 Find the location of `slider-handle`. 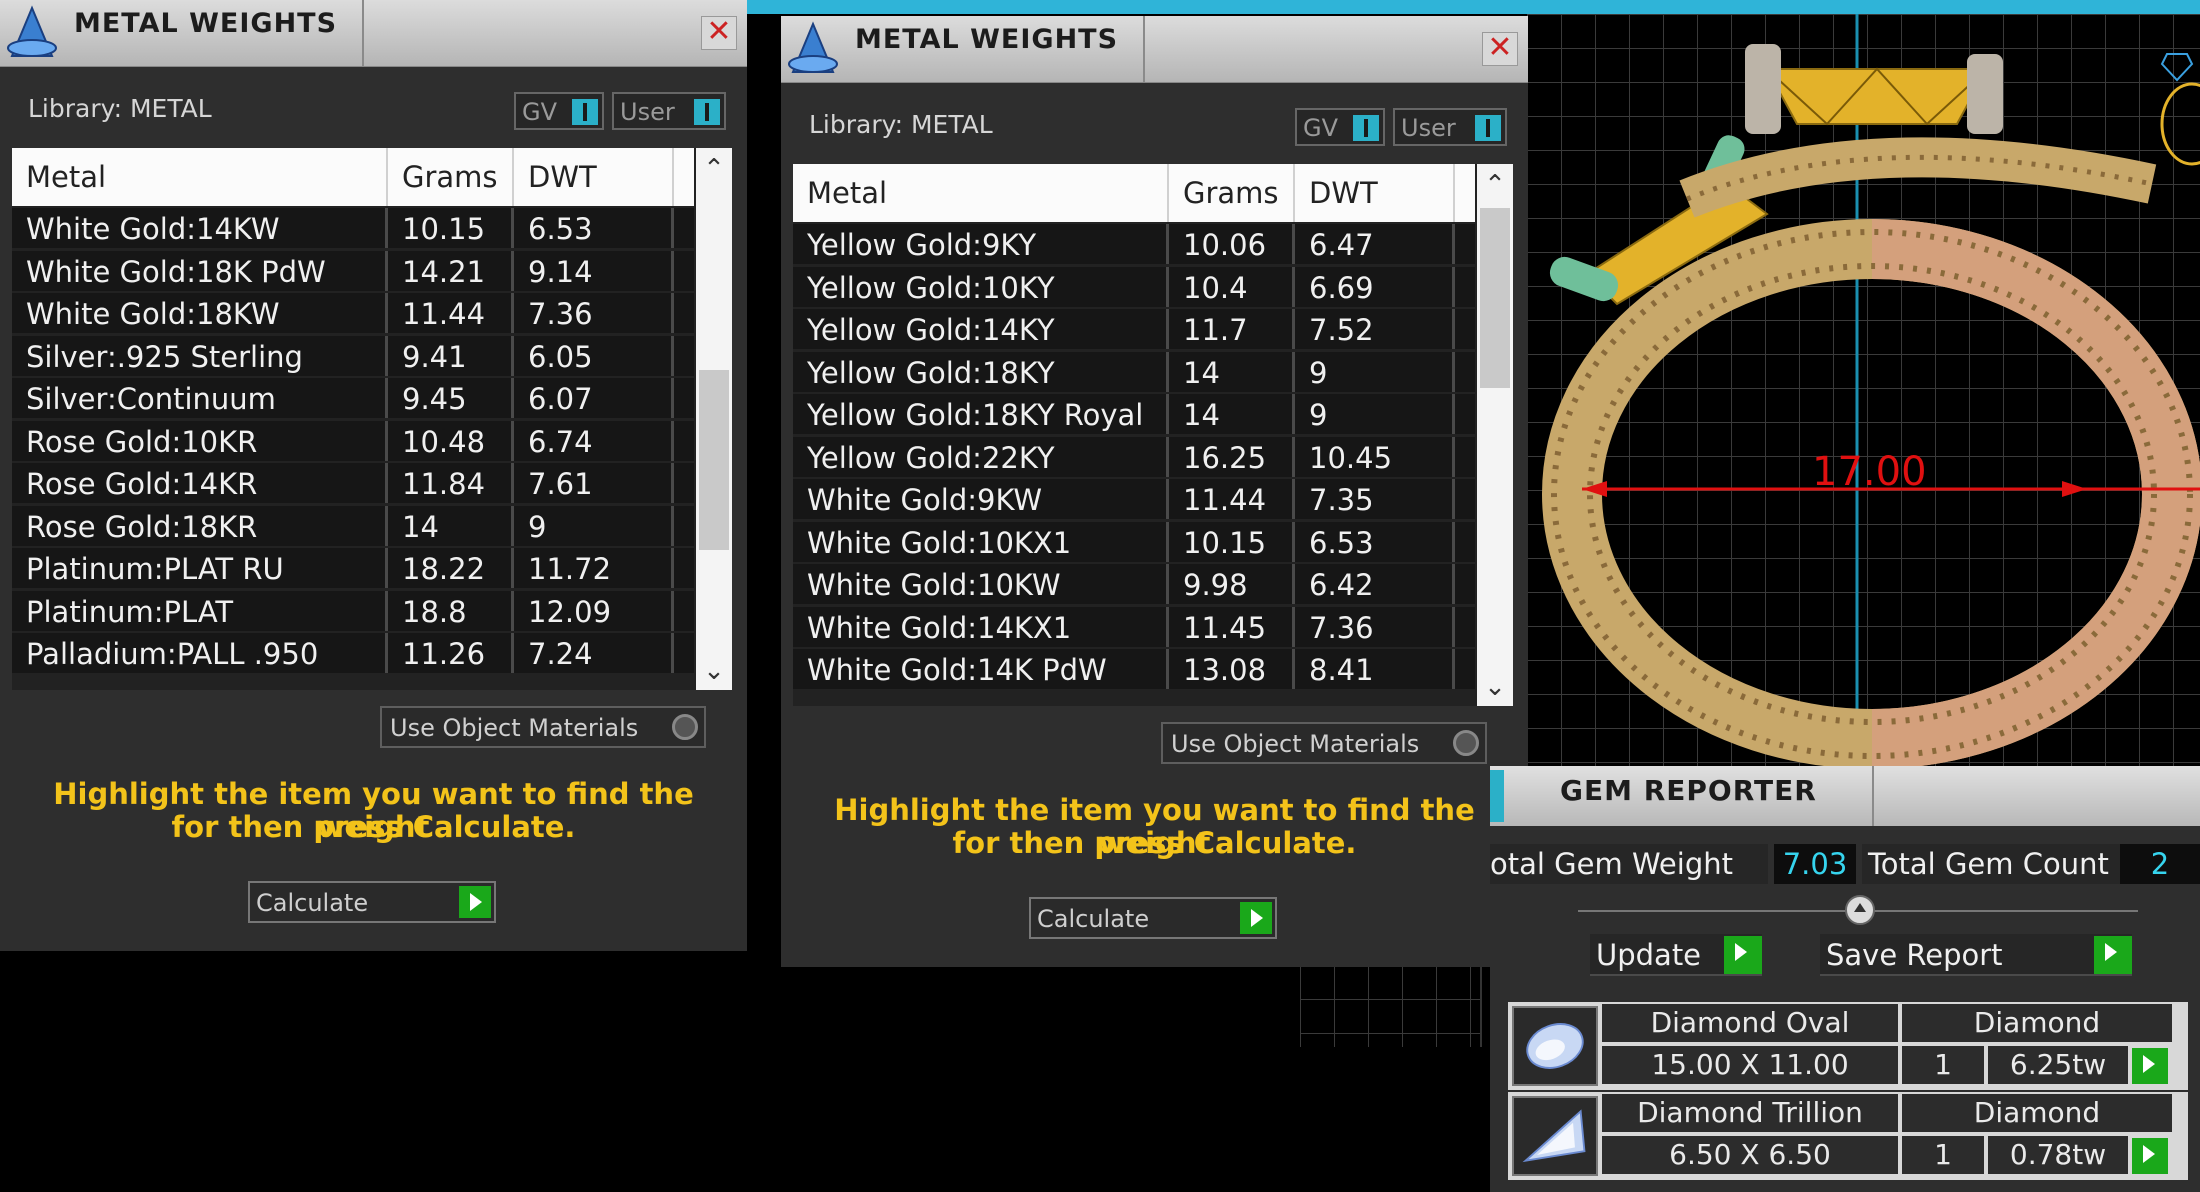

slider-handle is located at coordinates (1860, 910).